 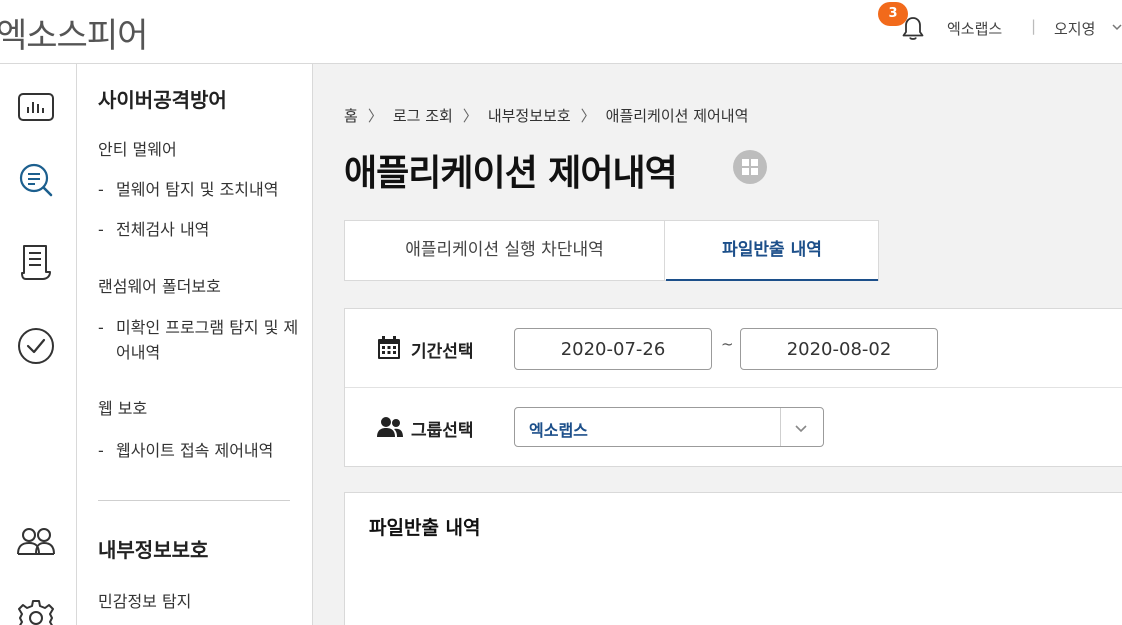 What do you see at coordinates (511, 173) in the screenshot?
I see `page-title: 애플리케이션 제어내역` at bounding box center [511, 173].